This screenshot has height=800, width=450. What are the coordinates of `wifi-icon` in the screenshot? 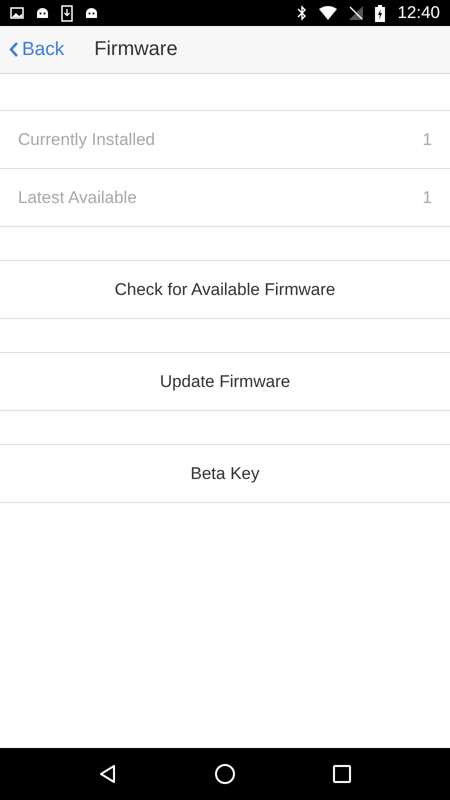 It's located at (328, 13).